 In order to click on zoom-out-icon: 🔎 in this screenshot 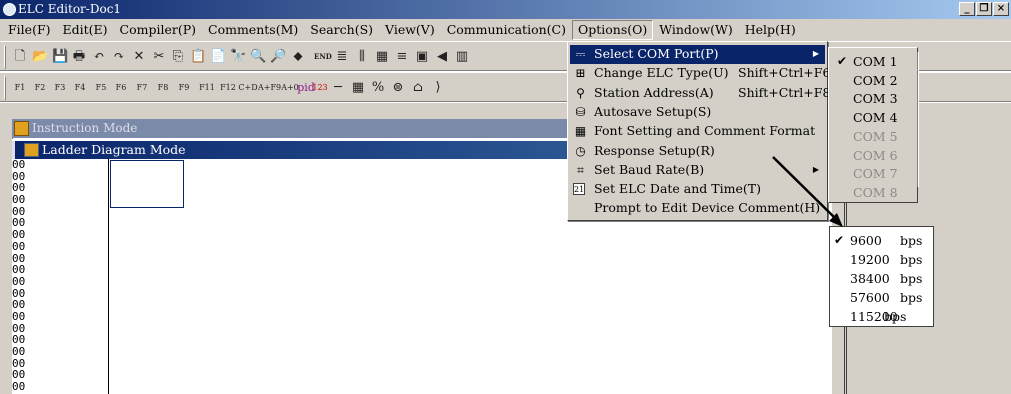, I will do `click(278, 57)`.